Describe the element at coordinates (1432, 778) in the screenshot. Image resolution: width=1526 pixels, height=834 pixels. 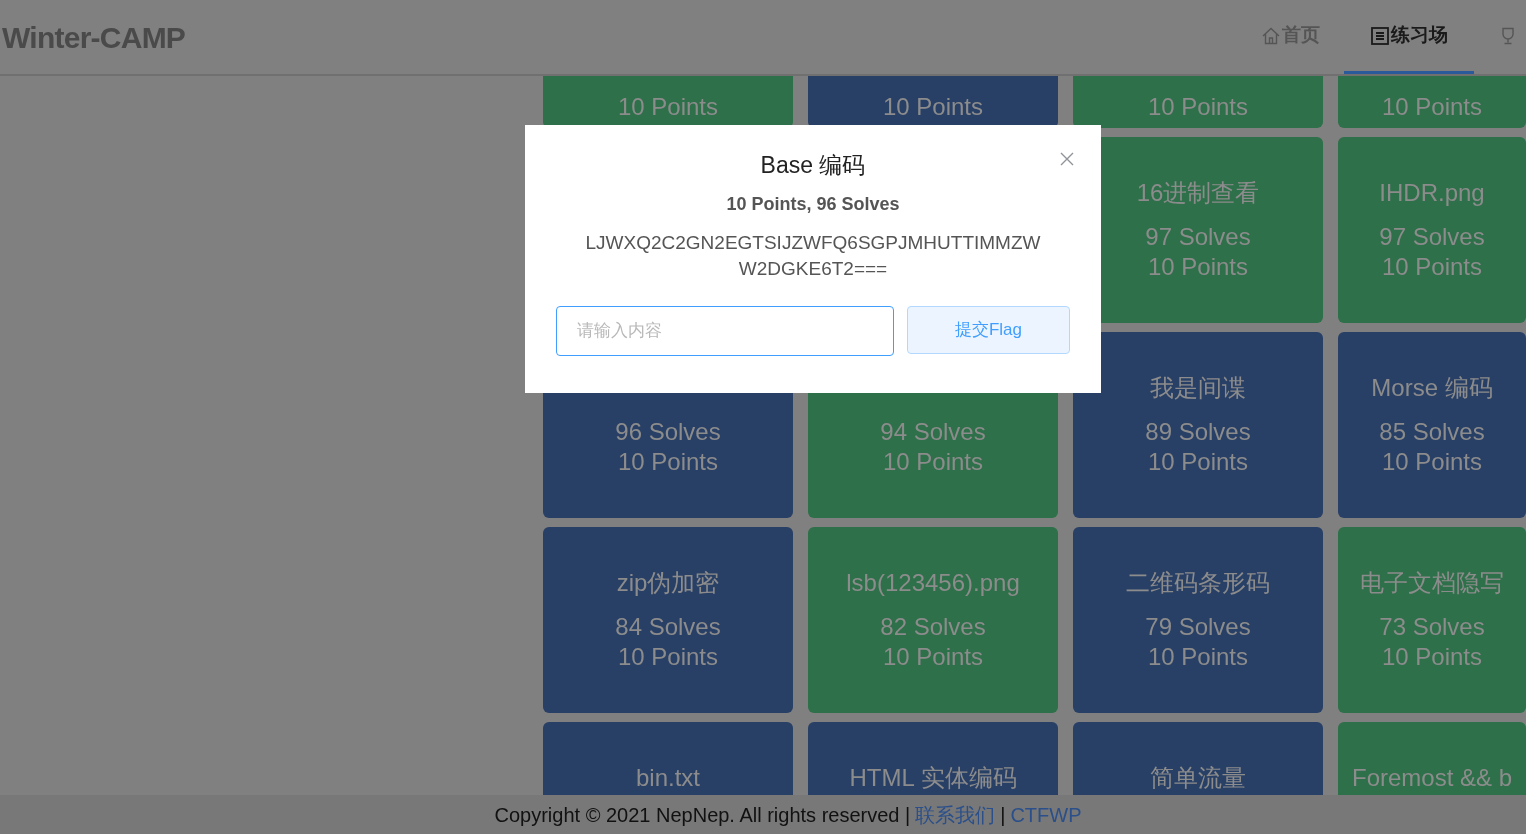
I see `challenge-title: Foremost && b` at that location.